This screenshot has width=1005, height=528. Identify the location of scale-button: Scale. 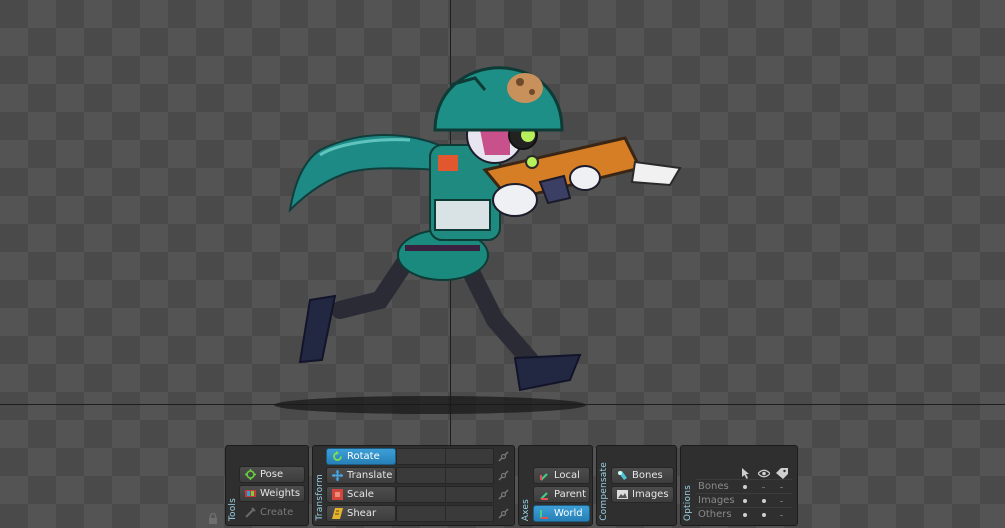
(361, 494).